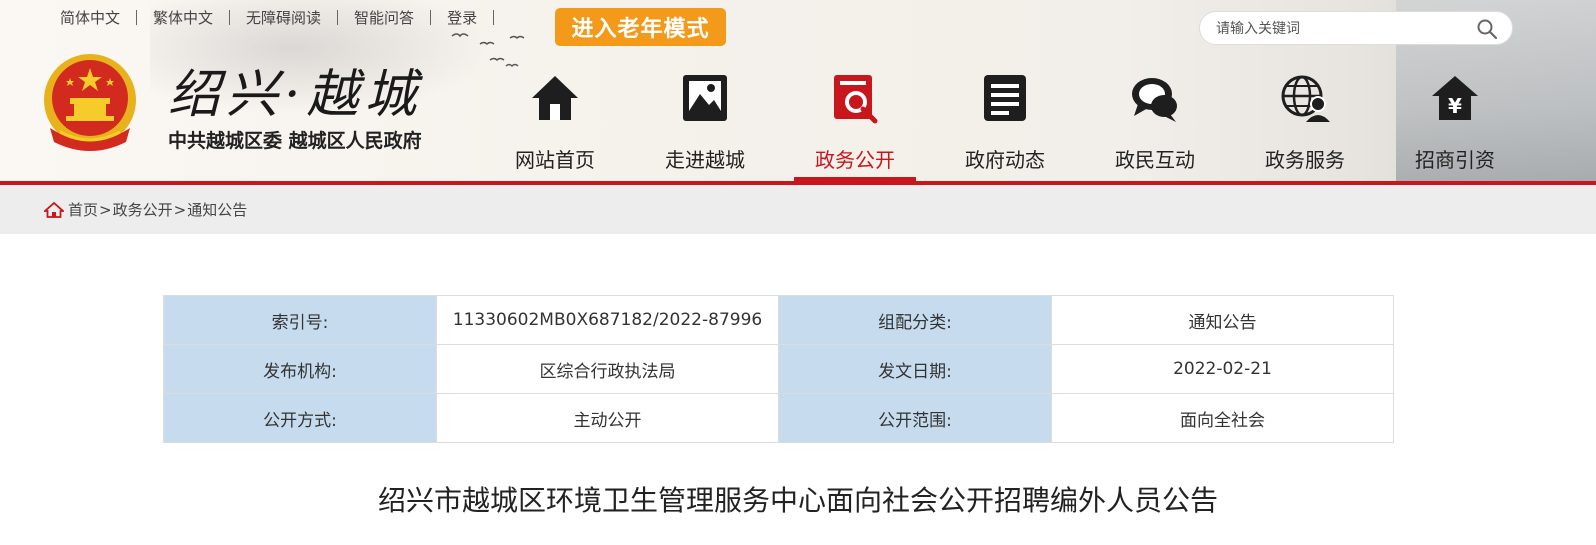  What do you see at coordinates (90, 102) in the screenshot?
I see `national-emblem-icon` at bounding box center [90, 102].